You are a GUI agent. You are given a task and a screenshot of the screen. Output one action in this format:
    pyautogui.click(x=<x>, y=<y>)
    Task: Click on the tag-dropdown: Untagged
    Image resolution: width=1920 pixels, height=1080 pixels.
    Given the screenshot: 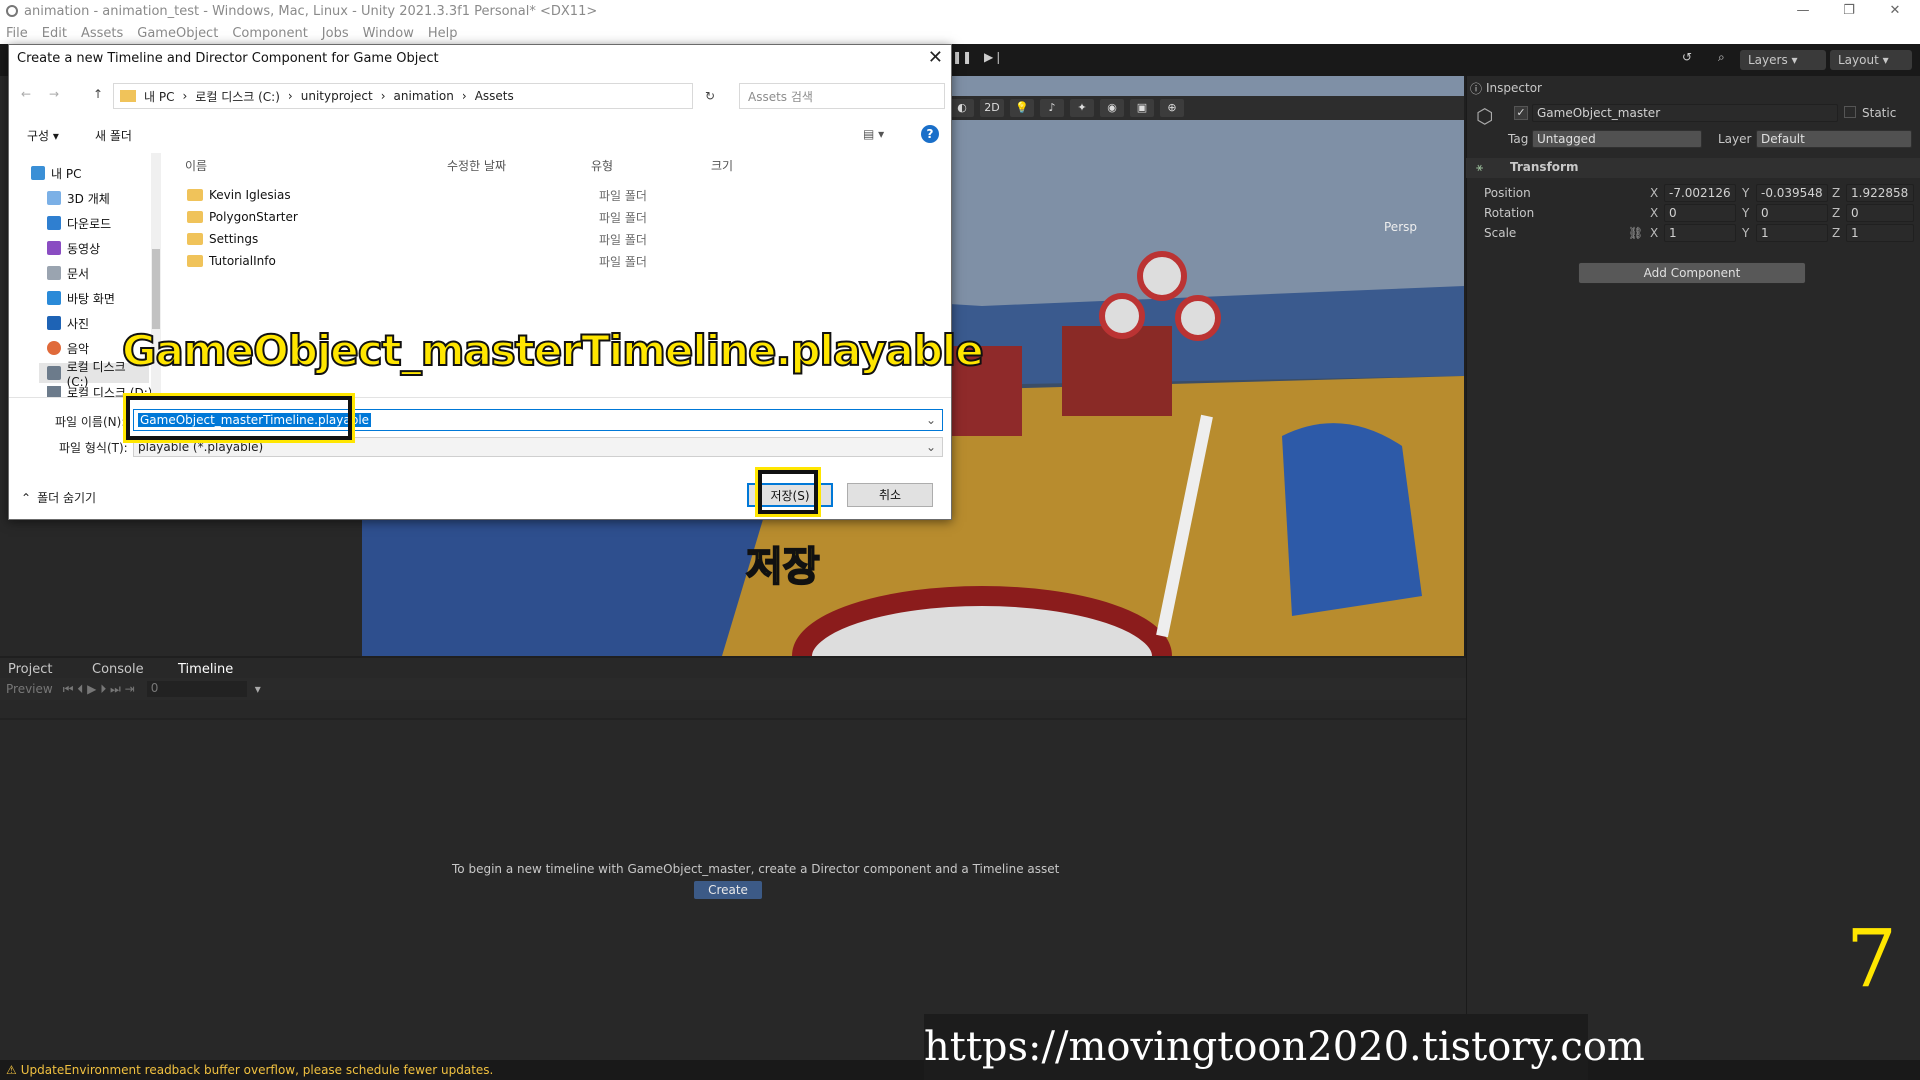 What is the action you would take?
    pyautogui.click(x=1617, y=139)
    